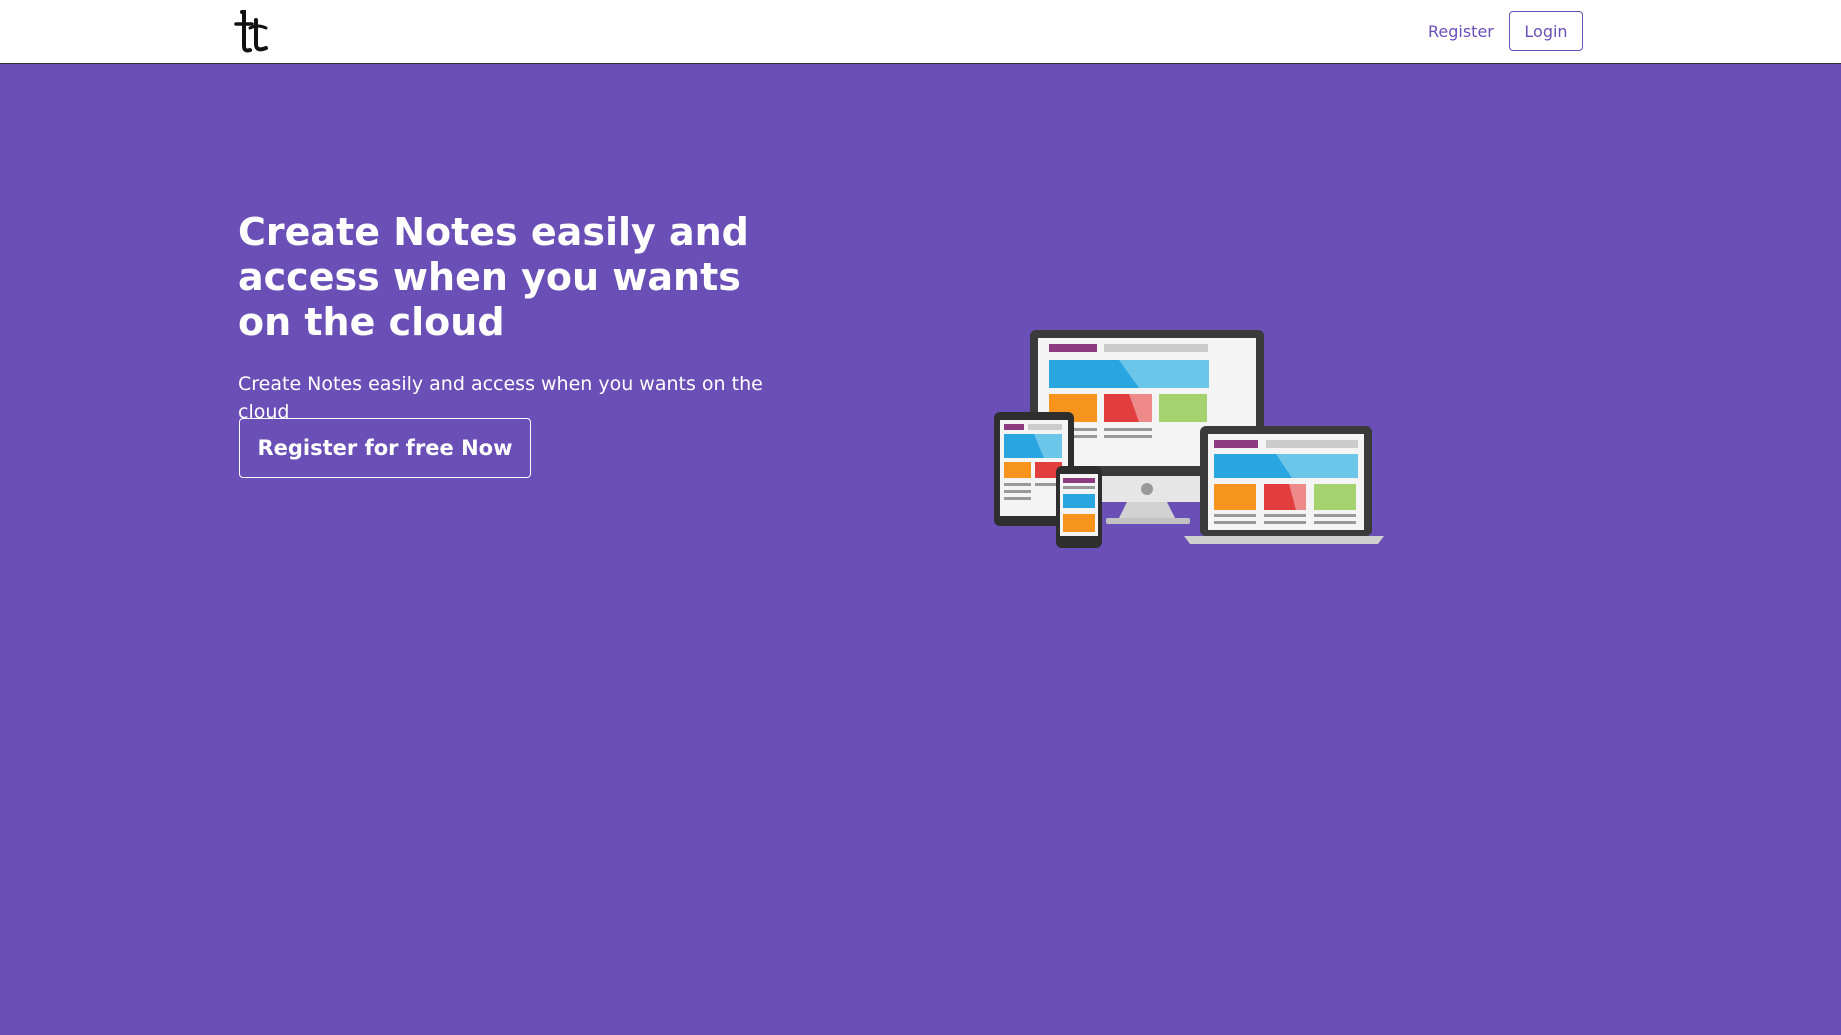  I want to click on brand-logo-icon, so click(250, 32).